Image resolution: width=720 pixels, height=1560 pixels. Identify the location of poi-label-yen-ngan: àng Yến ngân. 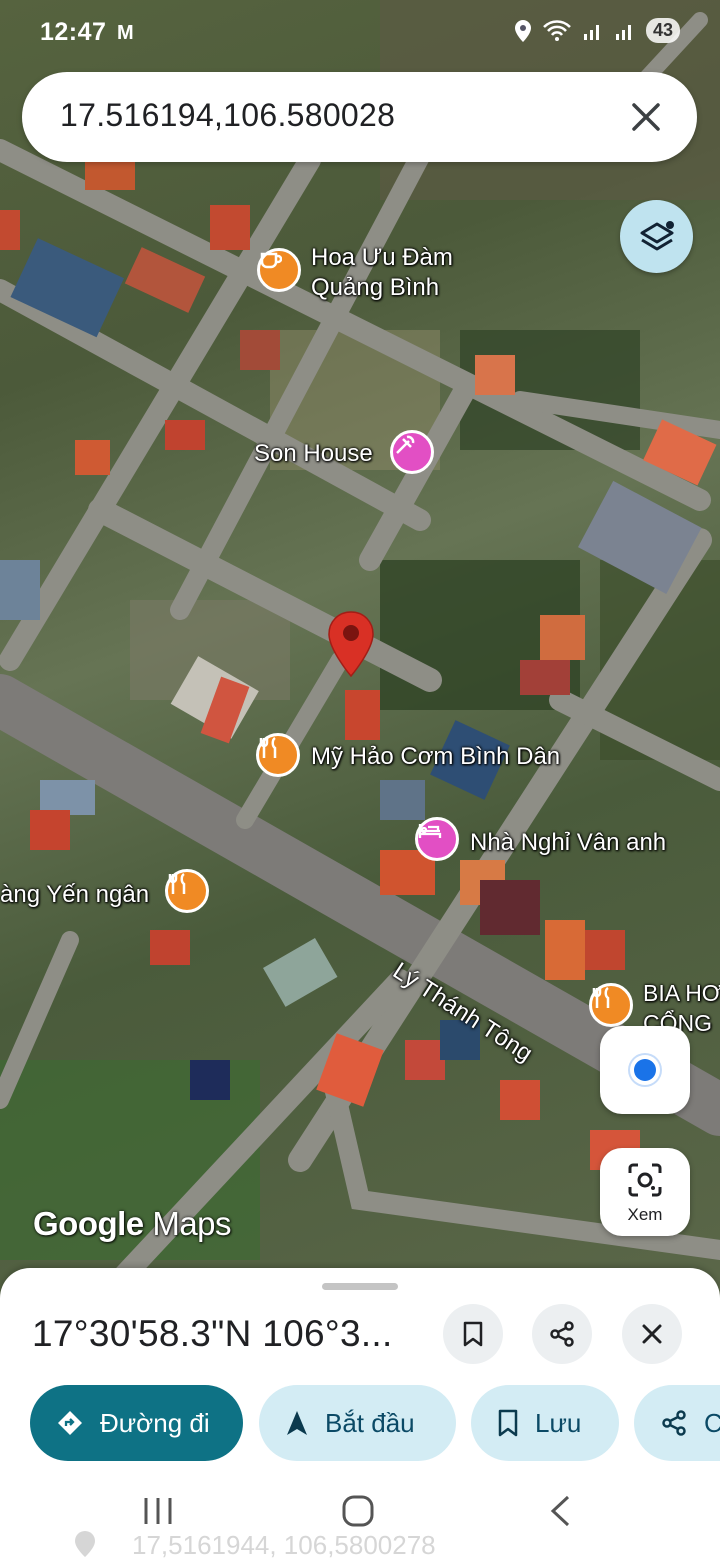
(74, 895).